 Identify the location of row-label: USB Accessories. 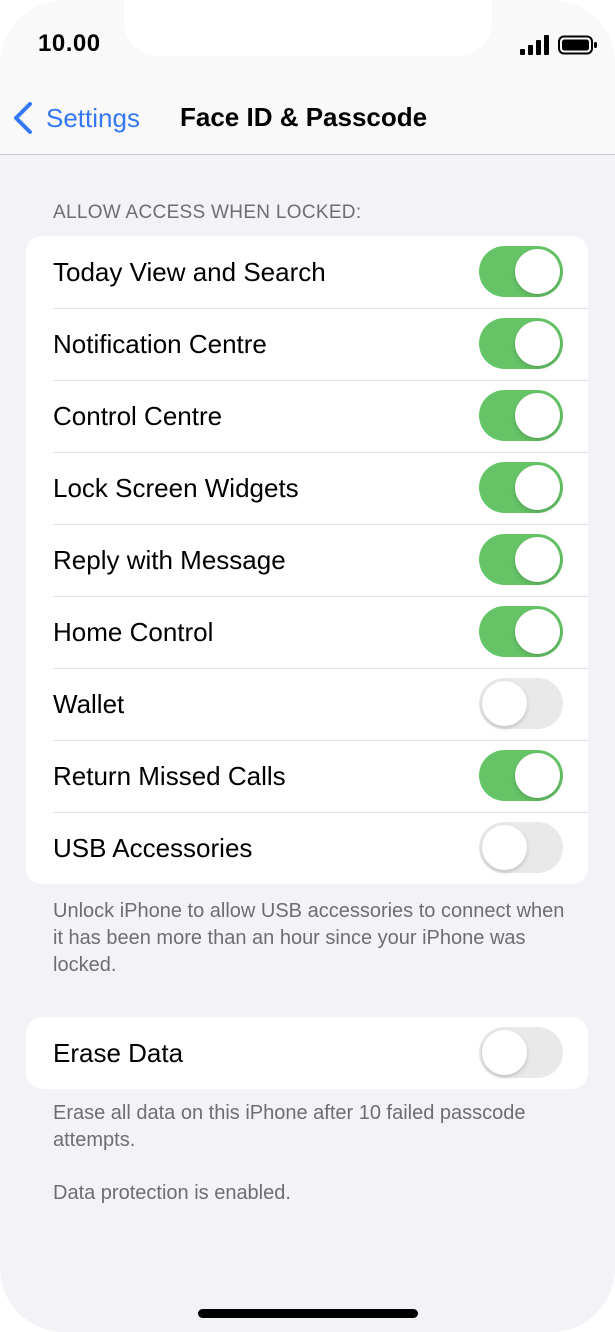
(153, 847).